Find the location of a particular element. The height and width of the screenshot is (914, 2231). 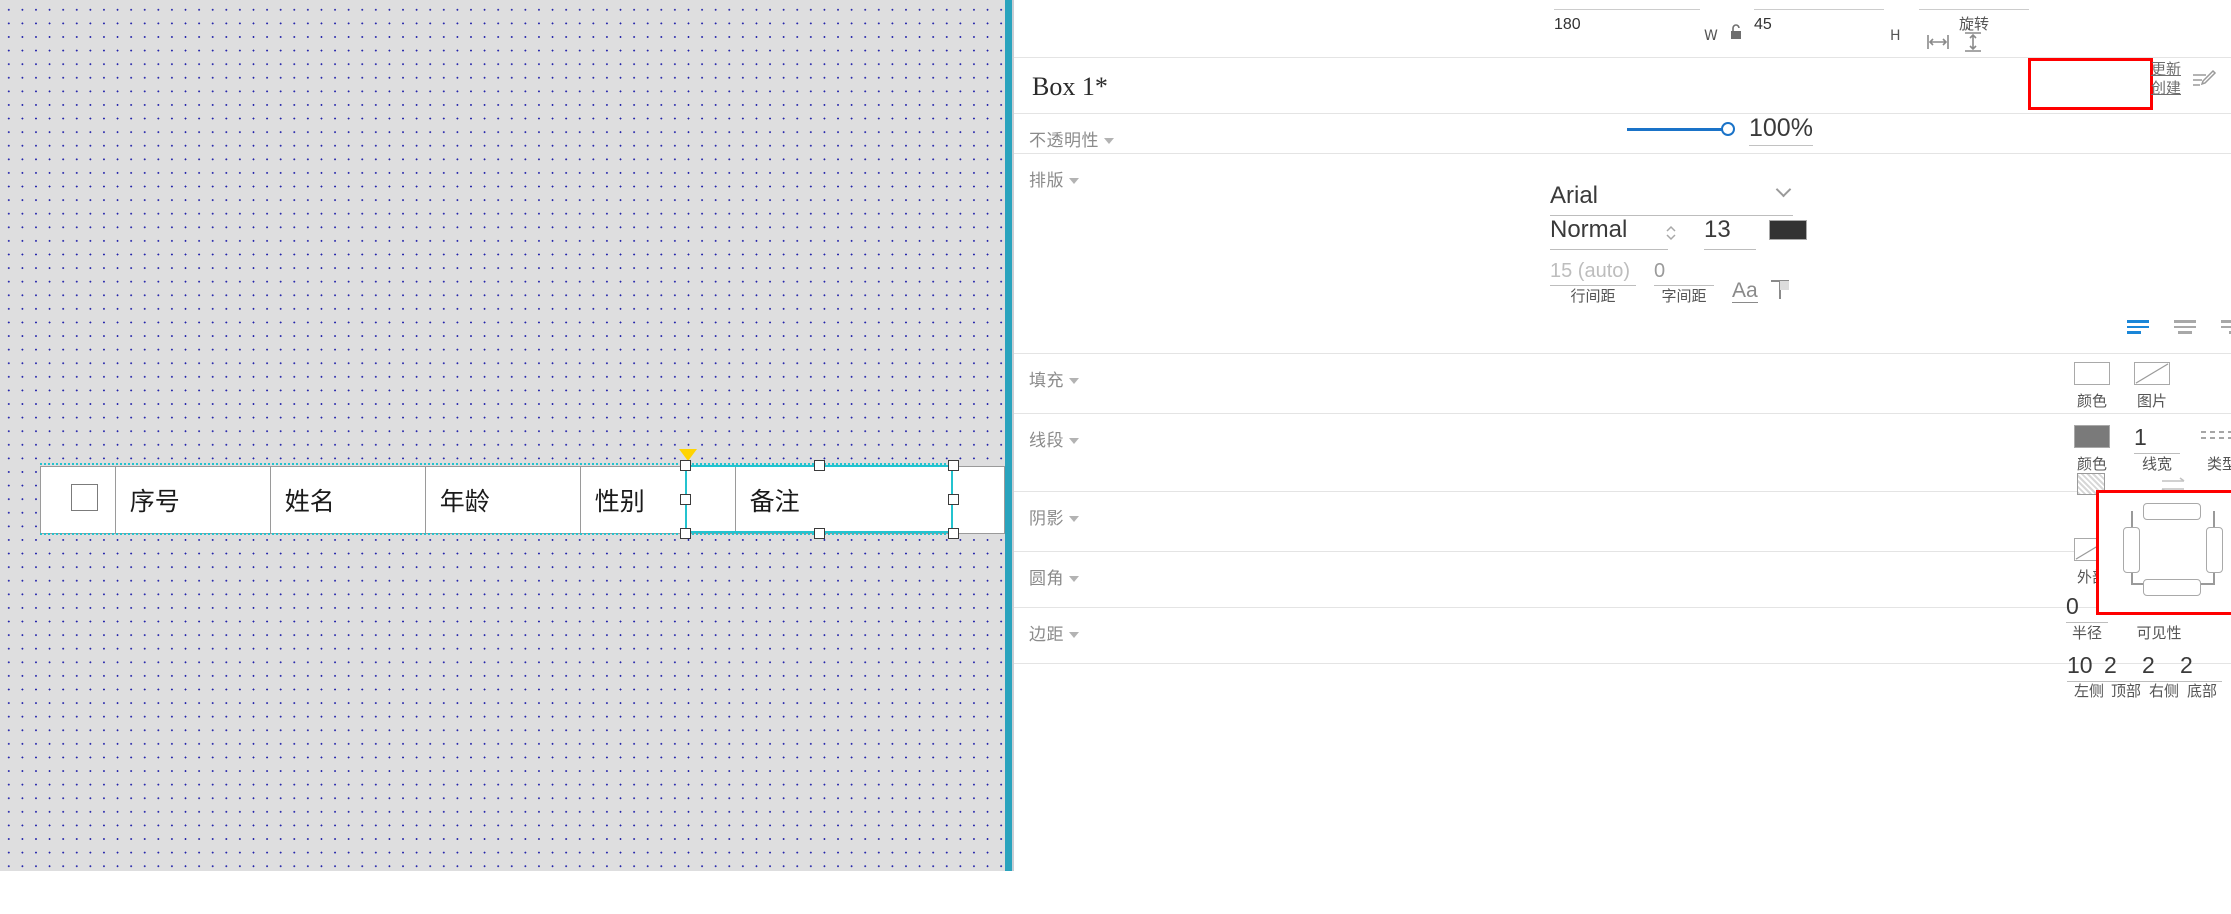

dashed-line-icon is located at coordinates (2215, 438).